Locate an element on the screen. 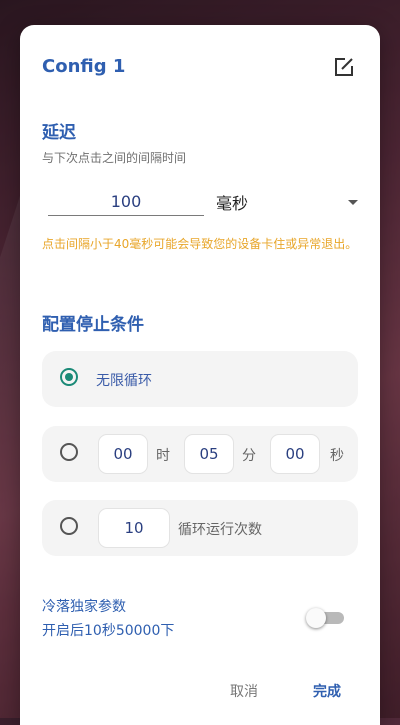 The height and width of the screenshot is (725, 400). radio-infinite is located at coordinates (69, 377).